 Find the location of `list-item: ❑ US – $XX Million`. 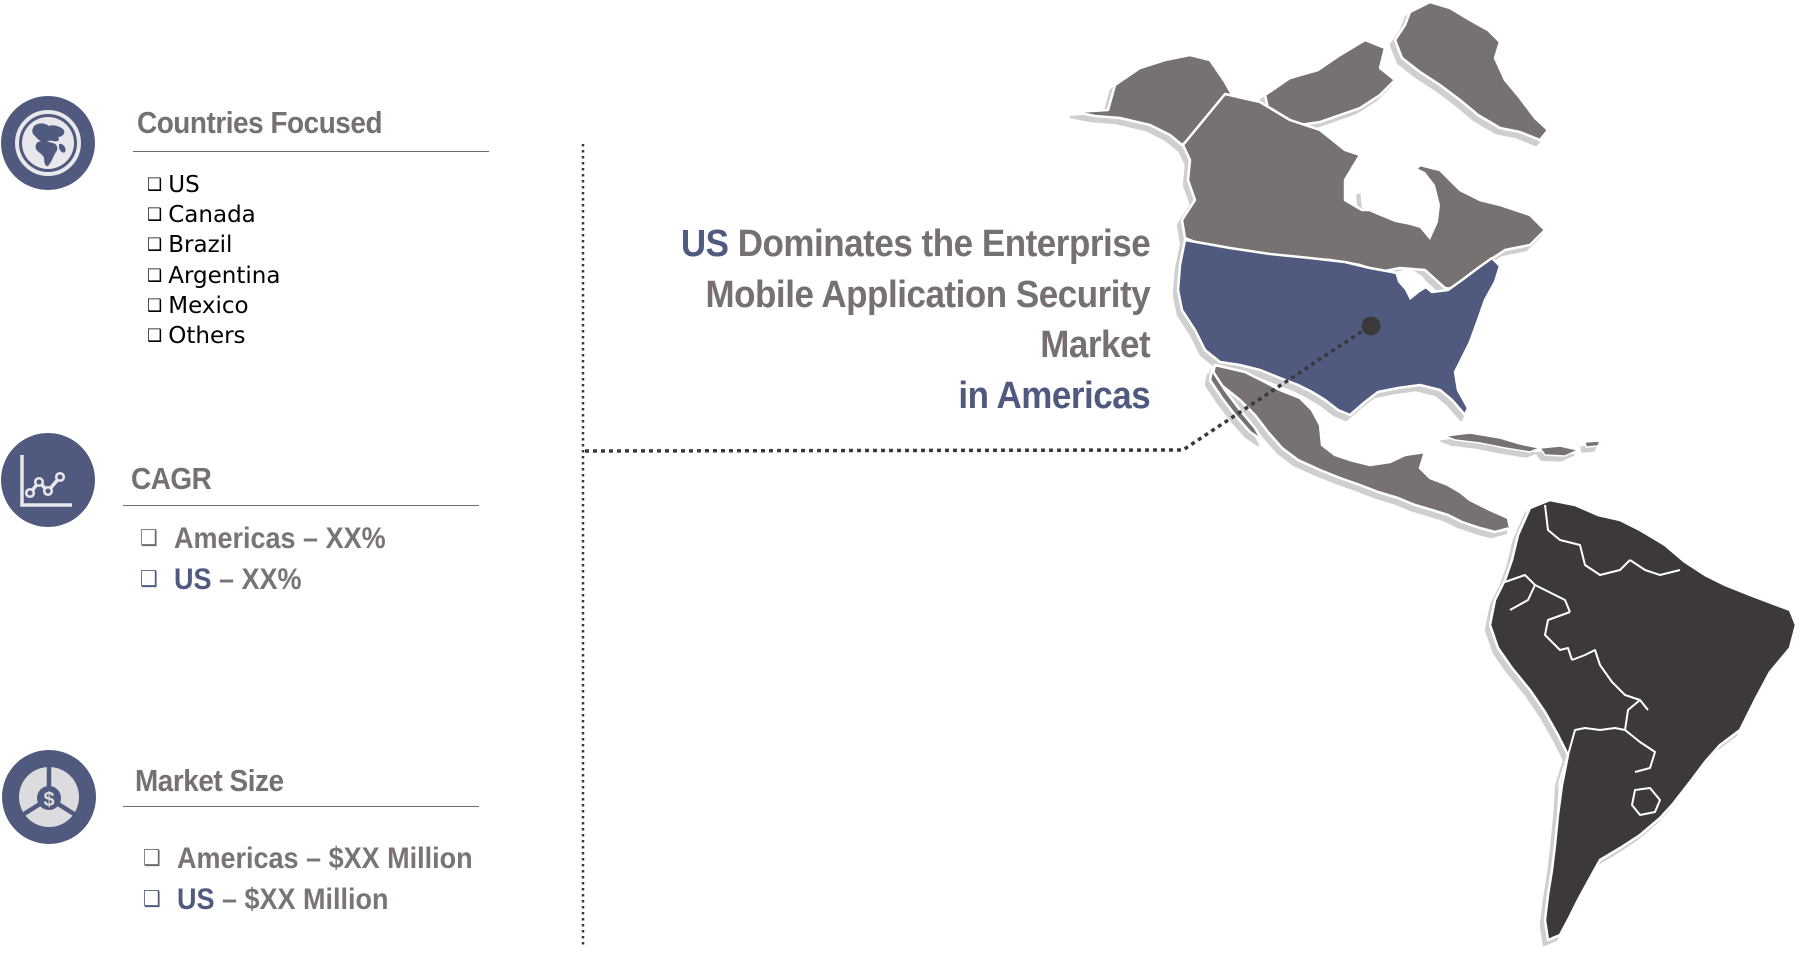

list-item: ❑ US – $XX Million is located at coordinates (308, 899).